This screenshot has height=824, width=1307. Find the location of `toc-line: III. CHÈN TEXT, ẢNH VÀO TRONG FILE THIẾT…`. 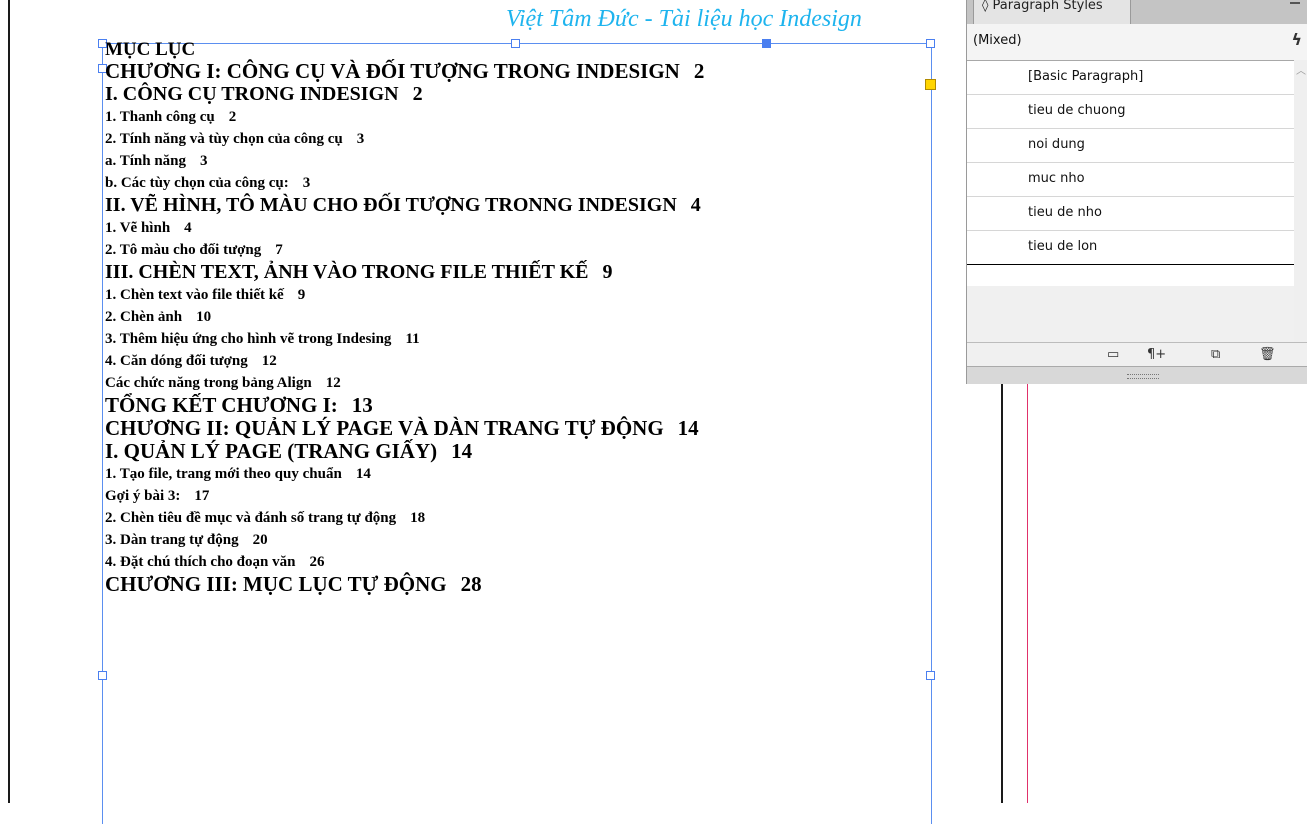

toc-line: III. CHÈN TEXT, ẢNH VÀO TRONG FILE THIẾT… is located at coordinates (404, 272).